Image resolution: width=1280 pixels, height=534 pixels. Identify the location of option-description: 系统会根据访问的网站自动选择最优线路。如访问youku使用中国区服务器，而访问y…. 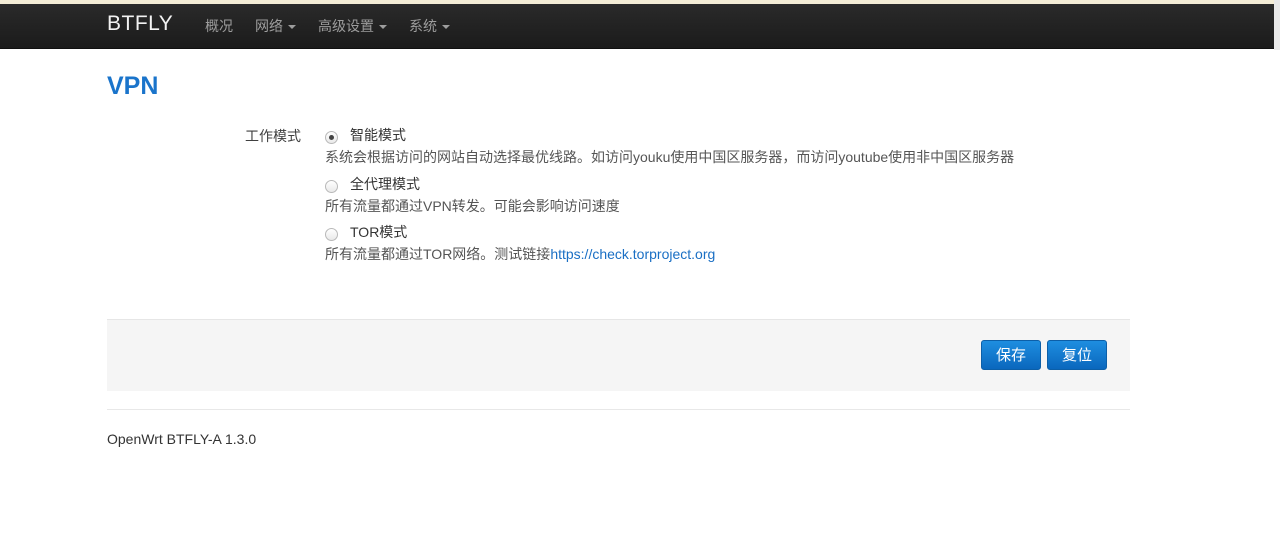
(670, 157).